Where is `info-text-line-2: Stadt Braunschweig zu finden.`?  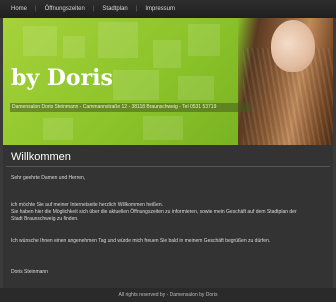
info-text-line-2: Stadt Braunschweig zu finden. is located at coordinates (45, 219).